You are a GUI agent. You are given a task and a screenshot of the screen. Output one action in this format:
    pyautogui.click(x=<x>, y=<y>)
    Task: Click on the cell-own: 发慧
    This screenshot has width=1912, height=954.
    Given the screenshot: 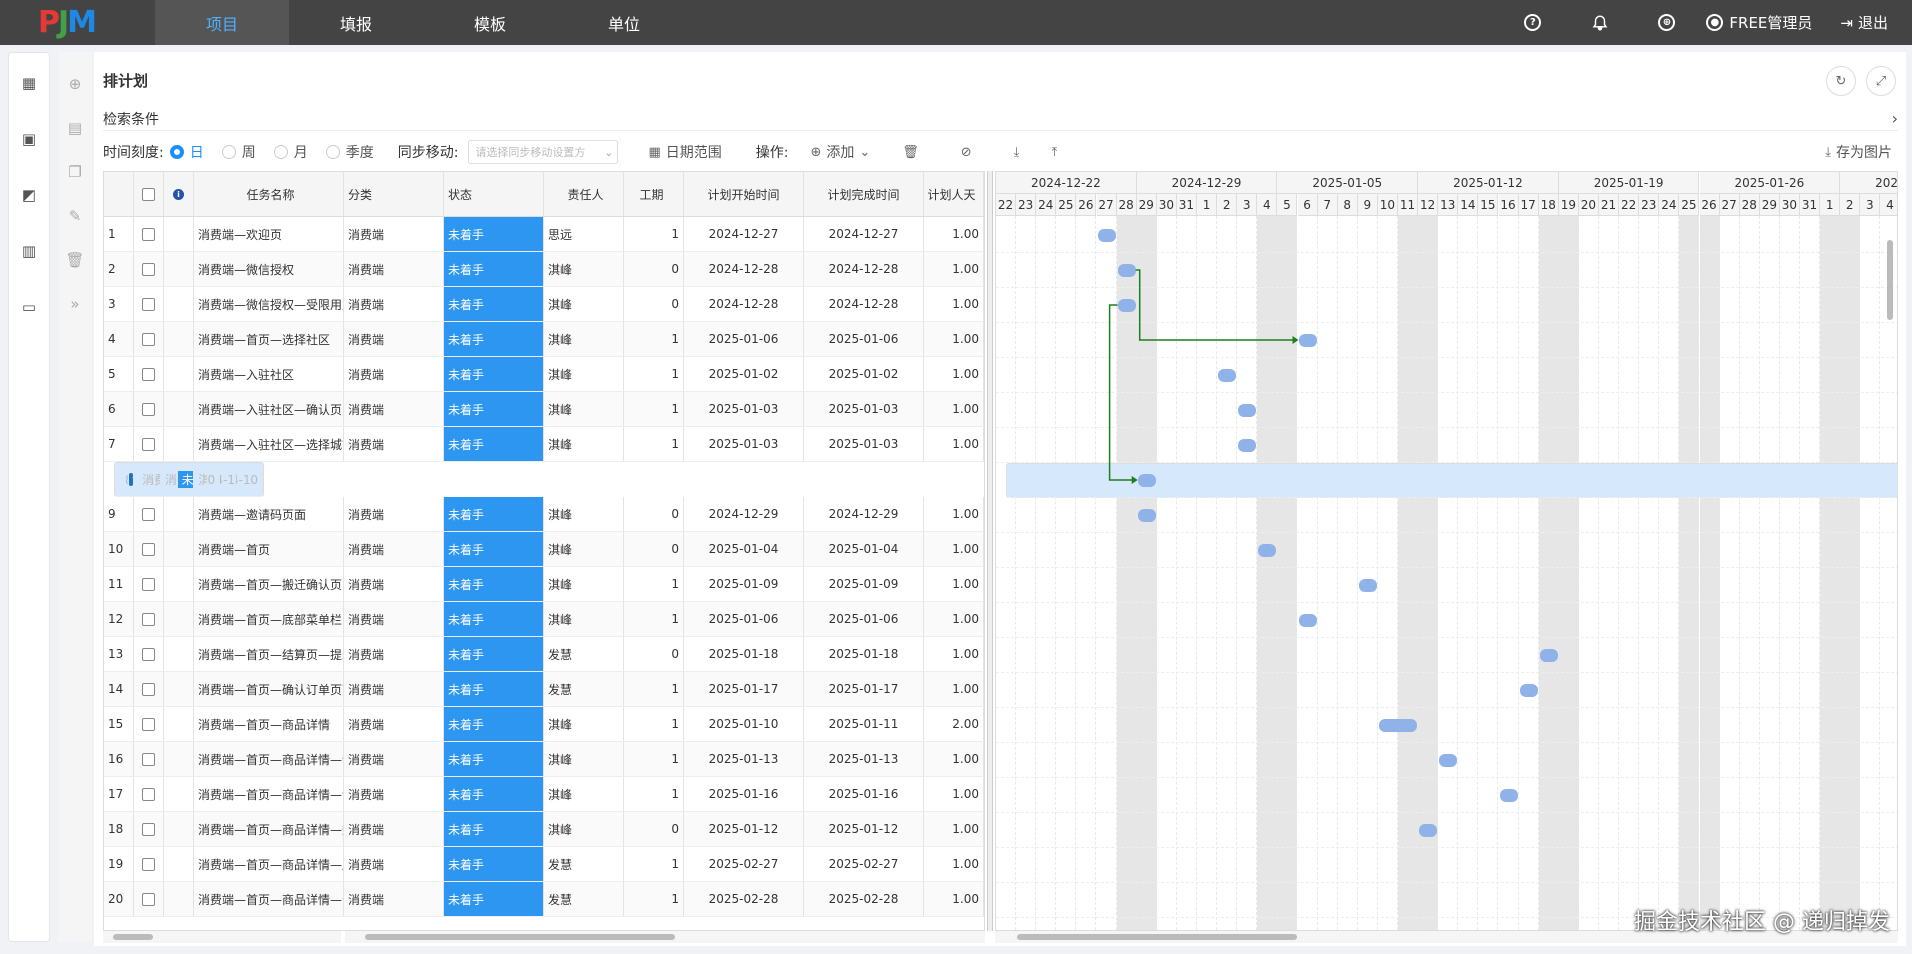 What is the action you would take?
    pyautogui.click(x=584, y=654)
    